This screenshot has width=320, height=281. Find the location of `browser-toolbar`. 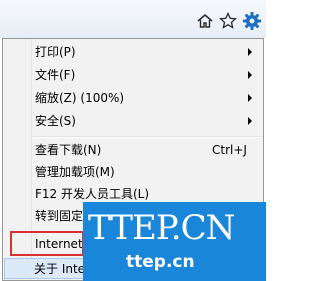

browser-toolbar is located at coordinates (133, 19).